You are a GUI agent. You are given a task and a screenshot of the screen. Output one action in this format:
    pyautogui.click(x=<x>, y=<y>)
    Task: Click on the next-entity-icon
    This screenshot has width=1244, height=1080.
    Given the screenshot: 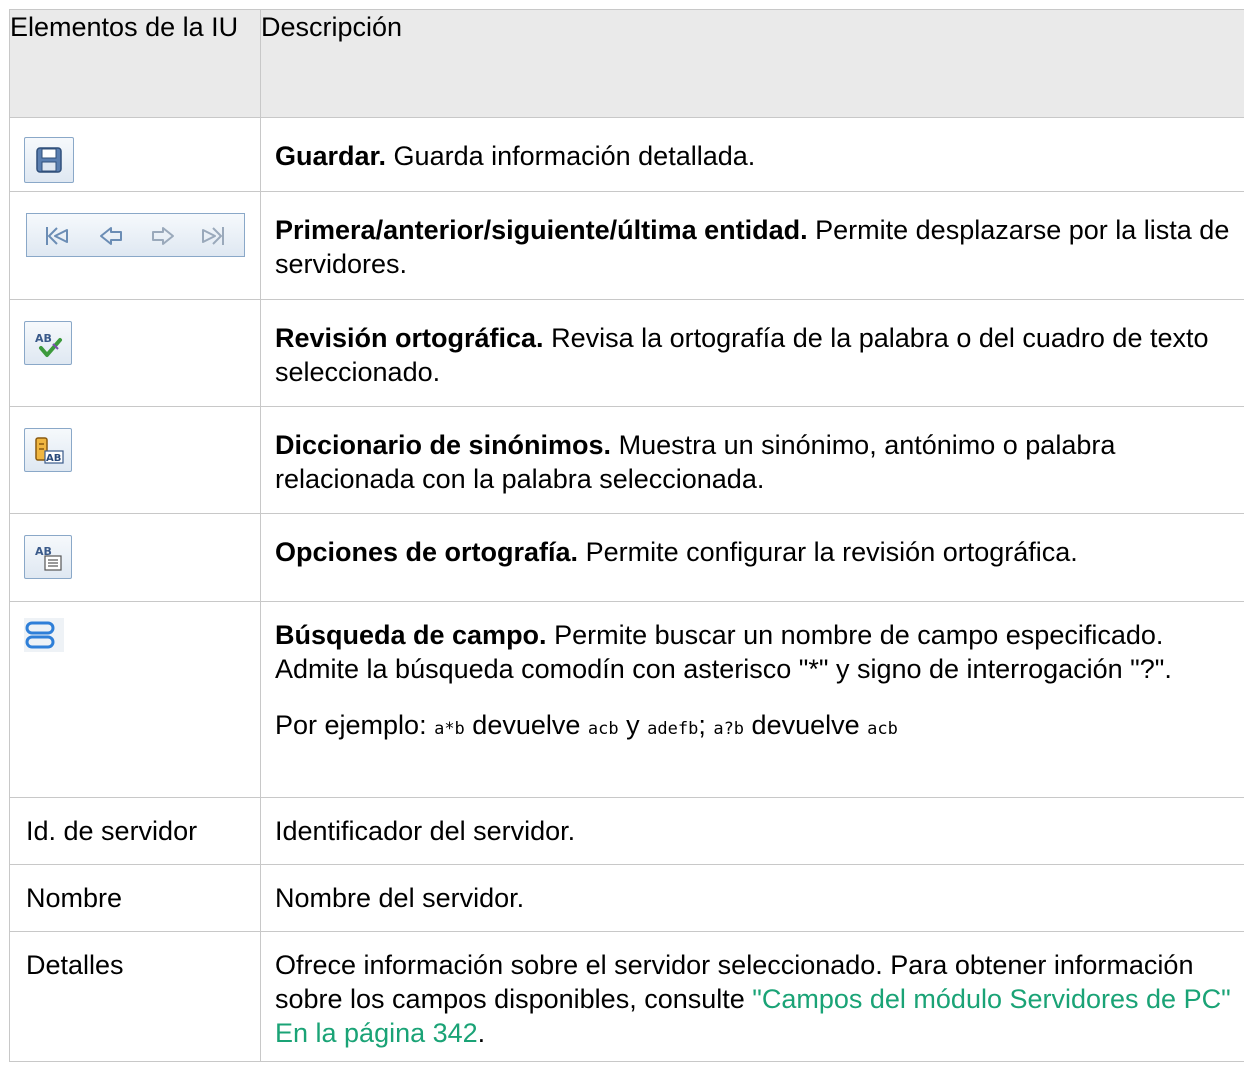 What is the action you would take?
    pyautogui.click(x=163, y=236)
    